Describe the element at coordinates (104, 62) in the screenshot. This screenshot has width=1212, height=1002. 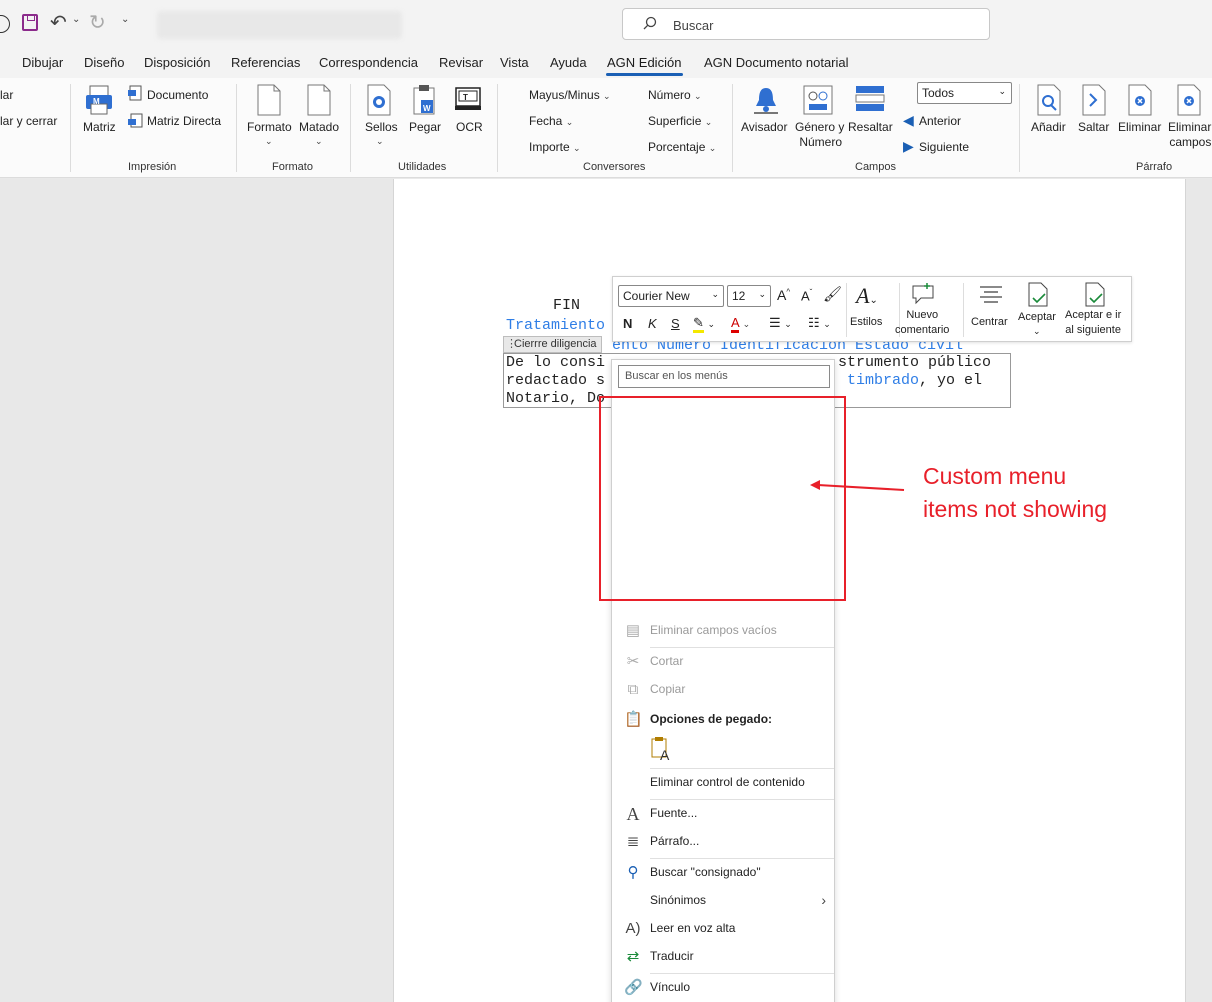
I see `tab-diseno: Diseño` at that location.